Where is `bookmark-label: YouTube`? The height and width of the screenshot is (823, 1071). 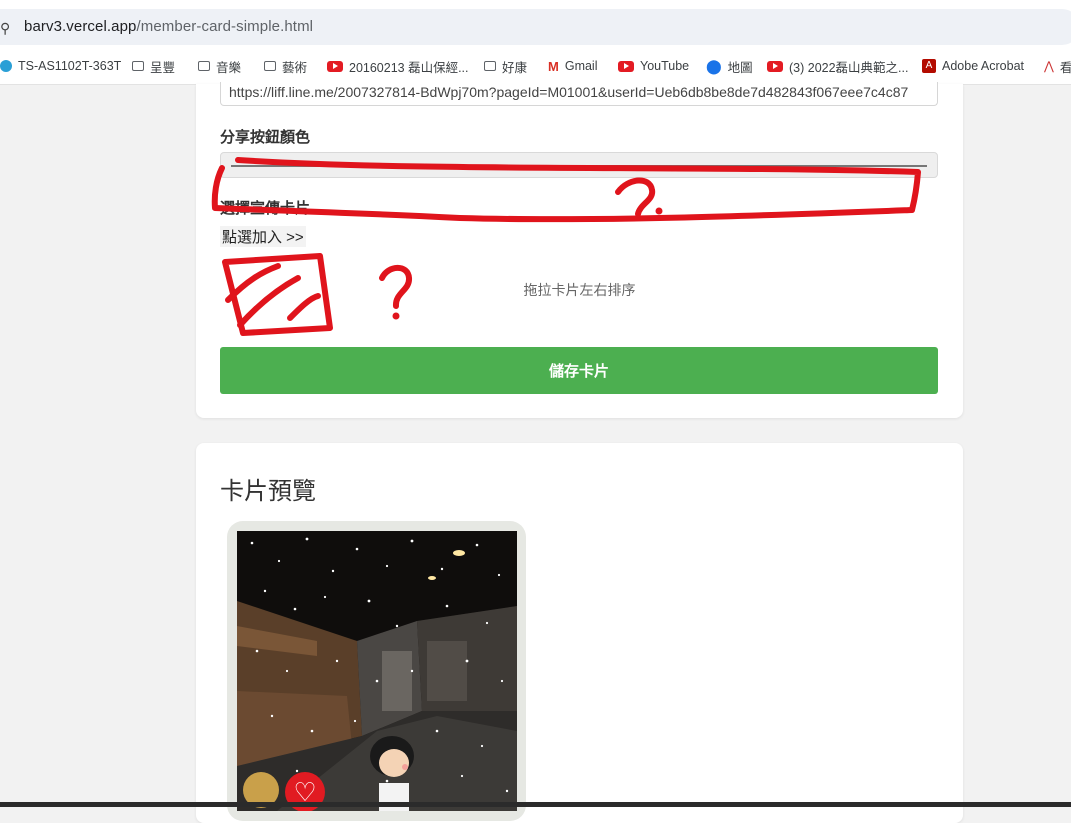
bookmark-label: YouTube is located at coordinates (665, 66).